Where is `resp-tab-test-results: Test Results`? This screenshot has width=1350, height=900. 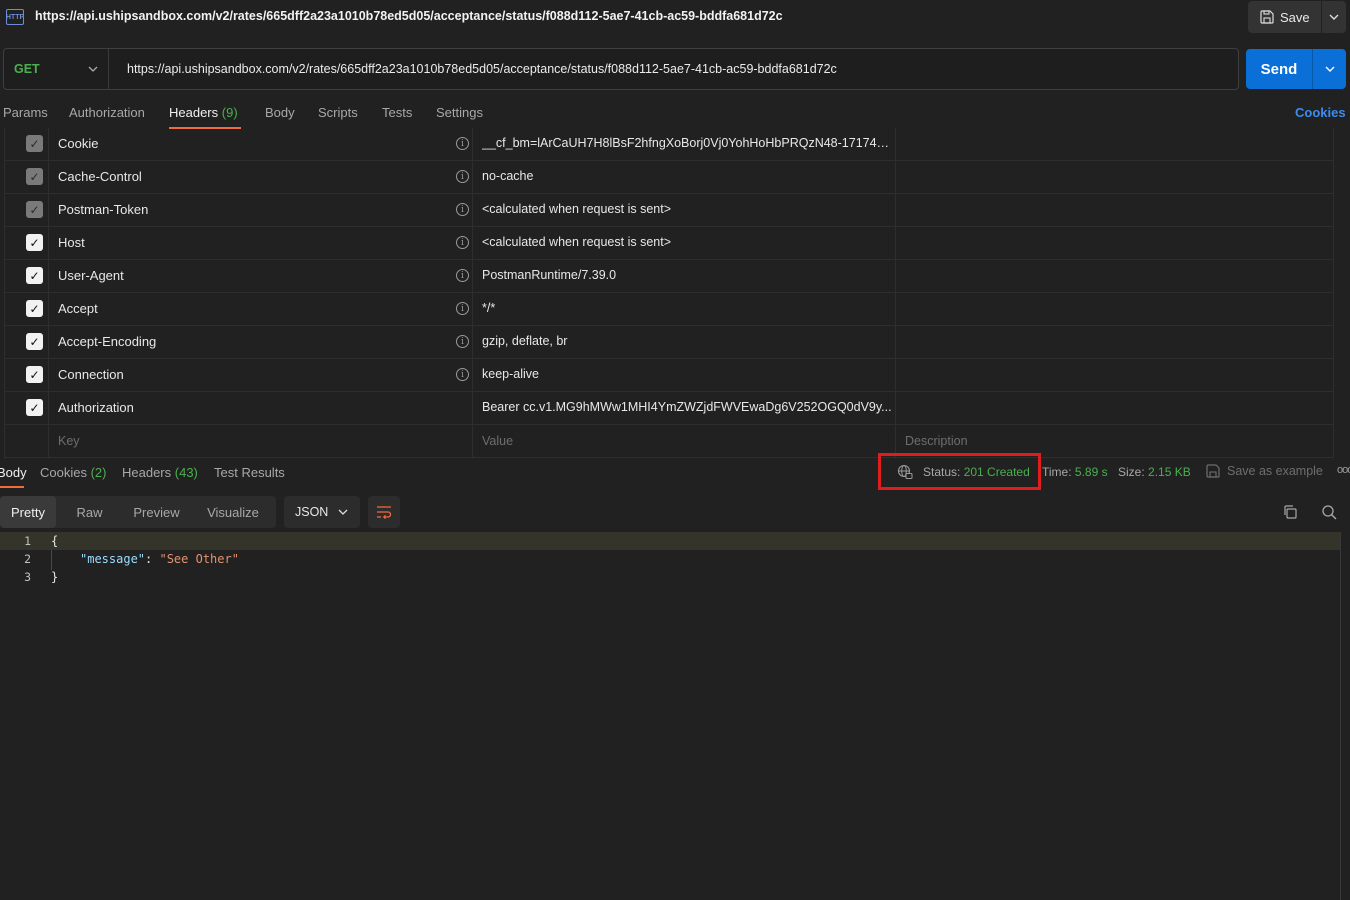
resp-tab-test-results: Test Results is located at coordinates (249, 472).